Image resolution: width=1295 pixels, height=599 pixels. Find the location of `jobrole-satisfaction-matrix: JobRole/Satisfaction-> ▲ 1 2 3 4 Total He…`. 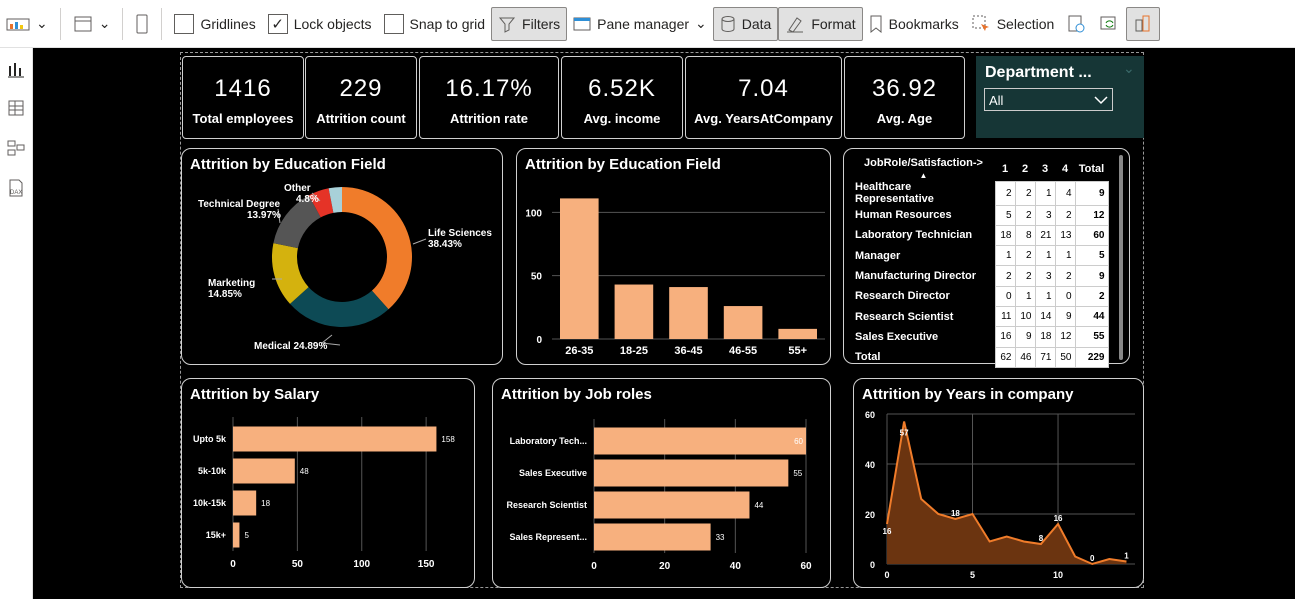

jobrole-satisfaction-matrix: JobRole/Satisfaction-> ▲ 1 2 3 4 Total He… is located at coordinates (986, 258).